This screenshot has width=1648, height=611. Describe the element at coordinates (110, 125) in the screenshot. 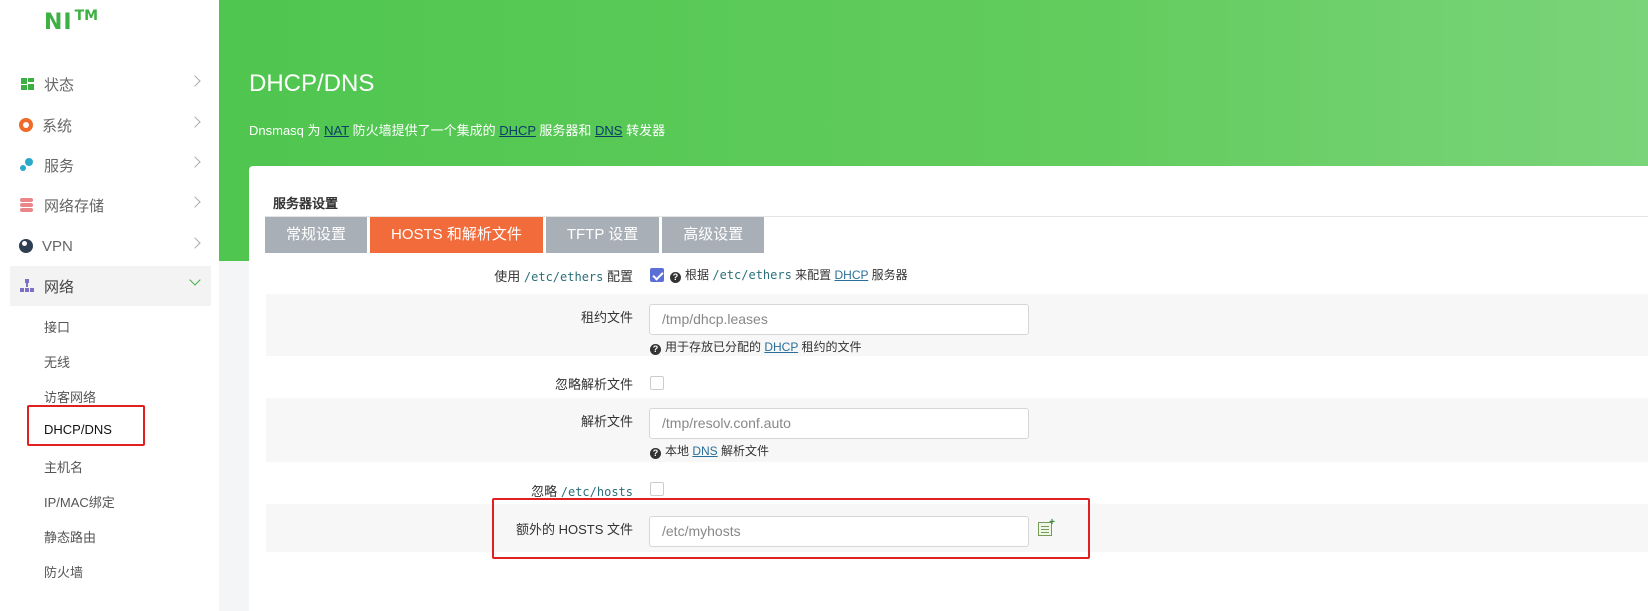

I see `sidebar-item-system: 系统` at that location.